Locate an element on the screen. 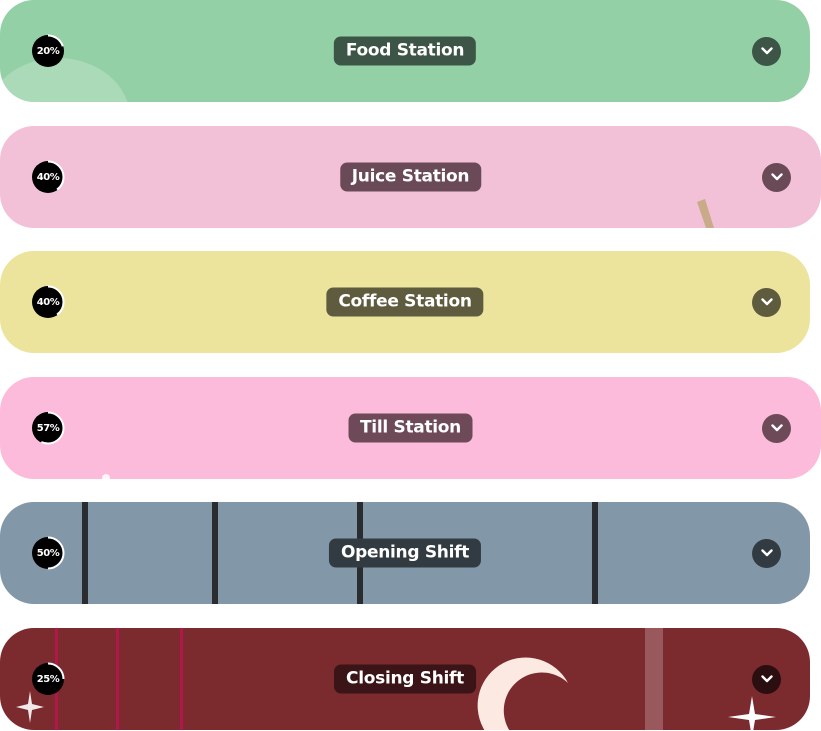  closing-shift-card: 25% Closing Shift is located at coordinates (405, 679).